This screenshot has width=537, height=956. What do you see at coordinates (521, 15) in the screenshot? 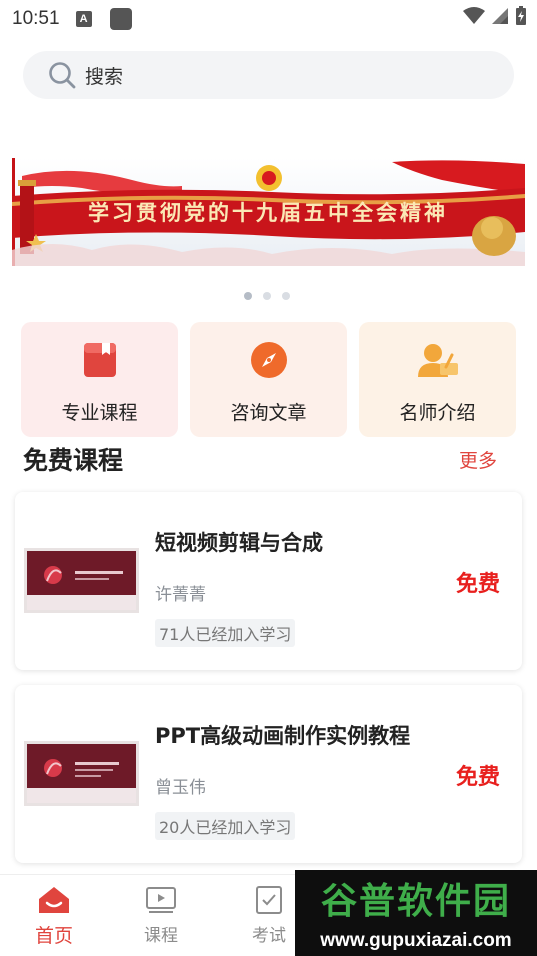
I see `battery-icon` at bounding box center [521, 15].